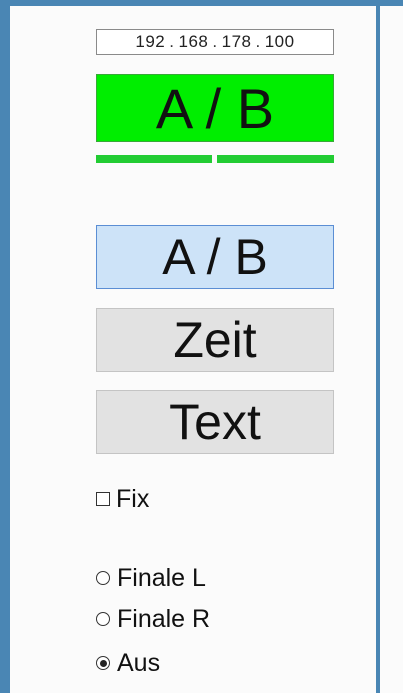  Describe the element at coordinates (378, 346) in the screenshot. I see `window-right-border` at that location.